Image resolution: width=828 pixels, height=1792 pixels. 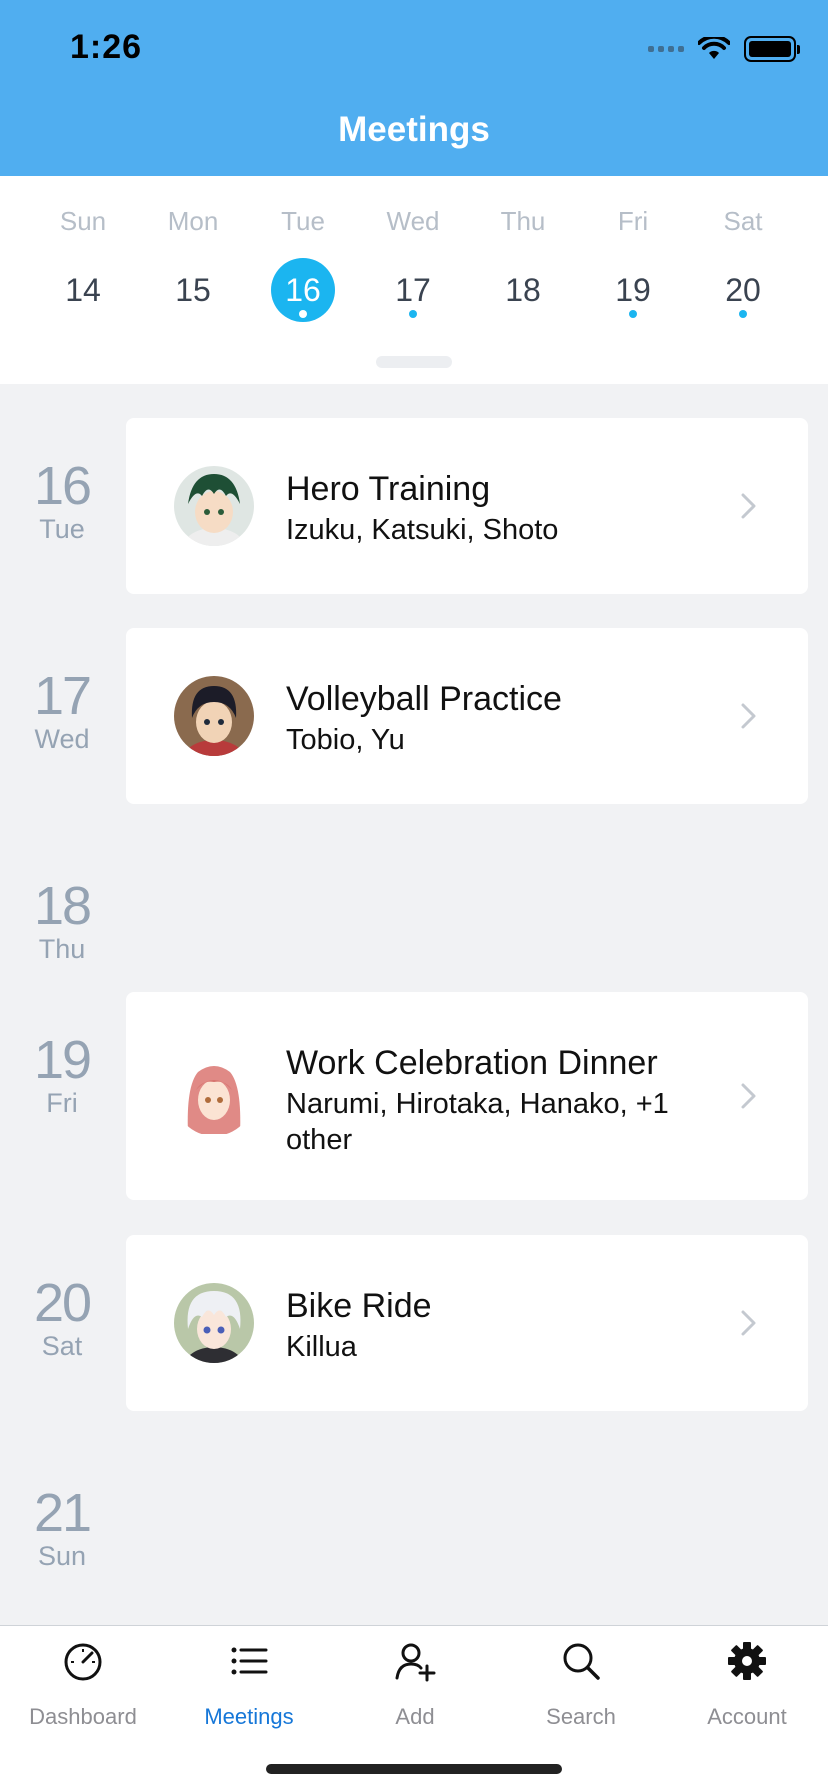 What do you see at coordinates (303, 271) in the screenshot?
I see `week-day-tue: Tue 16` at bounding box center [303, 271].